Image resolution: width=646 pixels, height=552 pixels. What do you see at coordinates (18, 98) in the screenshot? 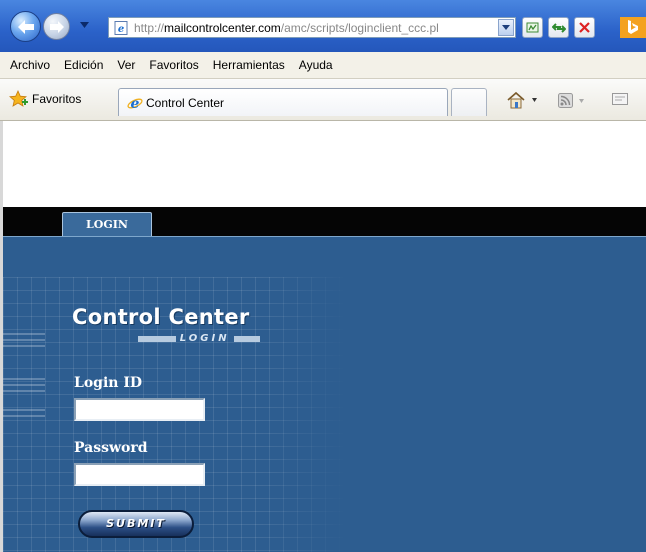
I see `star-icon` at bounding box center [18, 98].